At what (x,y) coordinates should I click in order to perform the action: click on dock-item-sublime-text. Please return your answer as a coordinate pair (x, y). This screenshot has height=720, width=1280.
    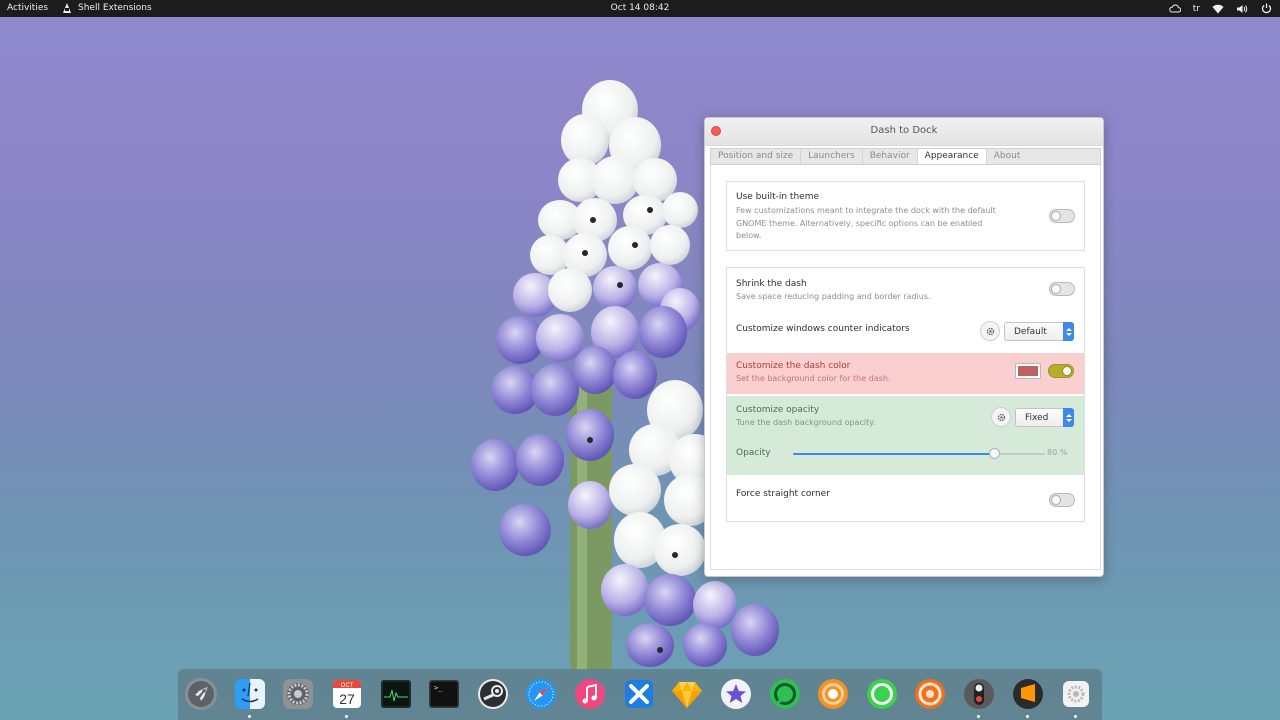
    Looking at the image, I should click on (1028, 697).